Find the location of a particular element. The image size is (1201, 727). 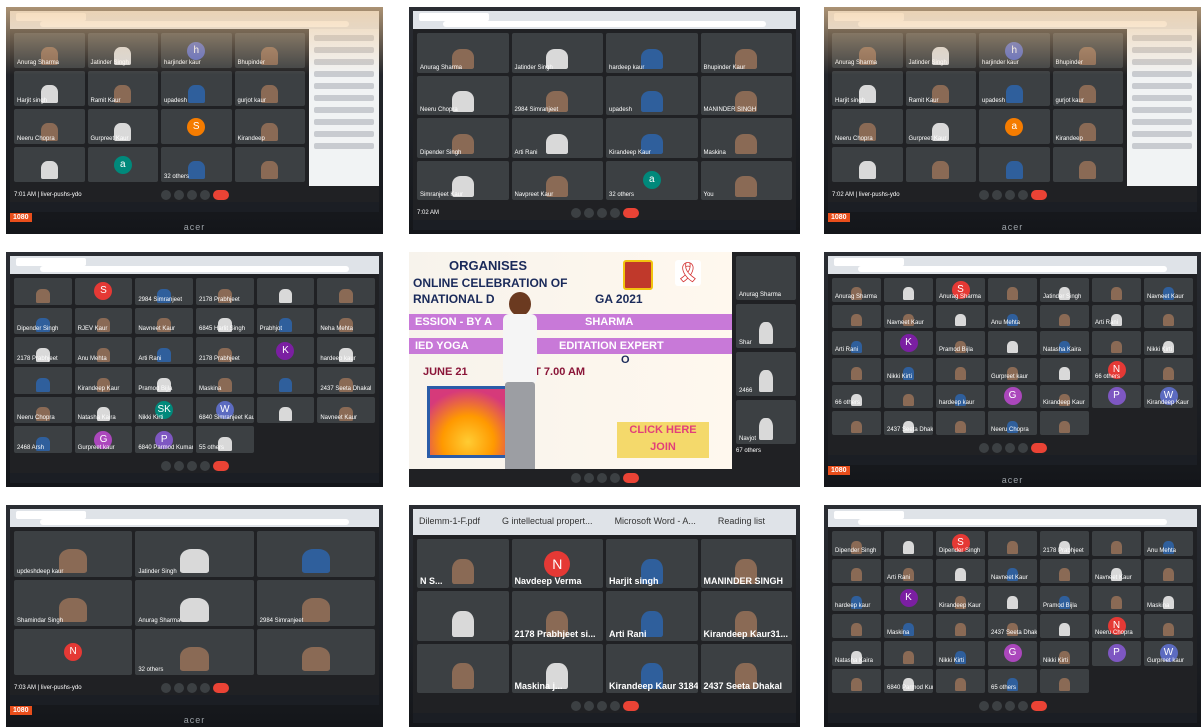

participant-tile: Anurag Sharma is located at coordinates (463, 53).